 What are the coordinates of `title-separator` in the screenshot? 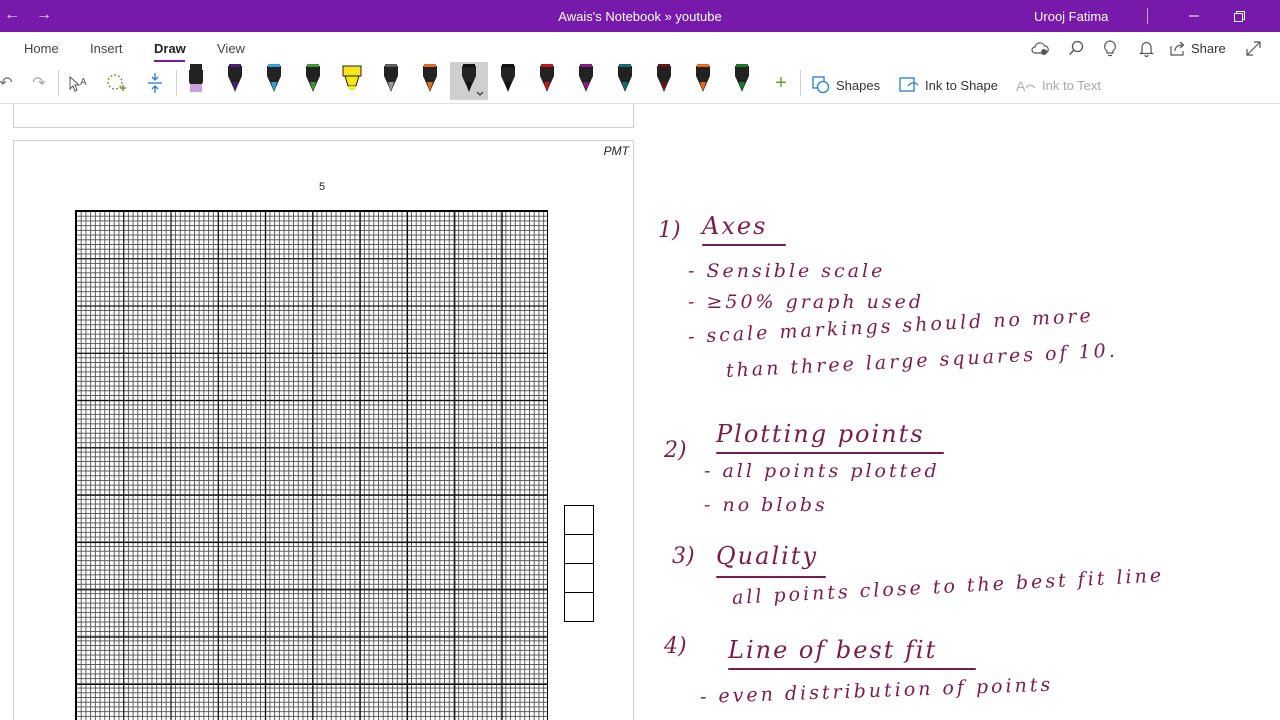 It's located at (1147, 16).